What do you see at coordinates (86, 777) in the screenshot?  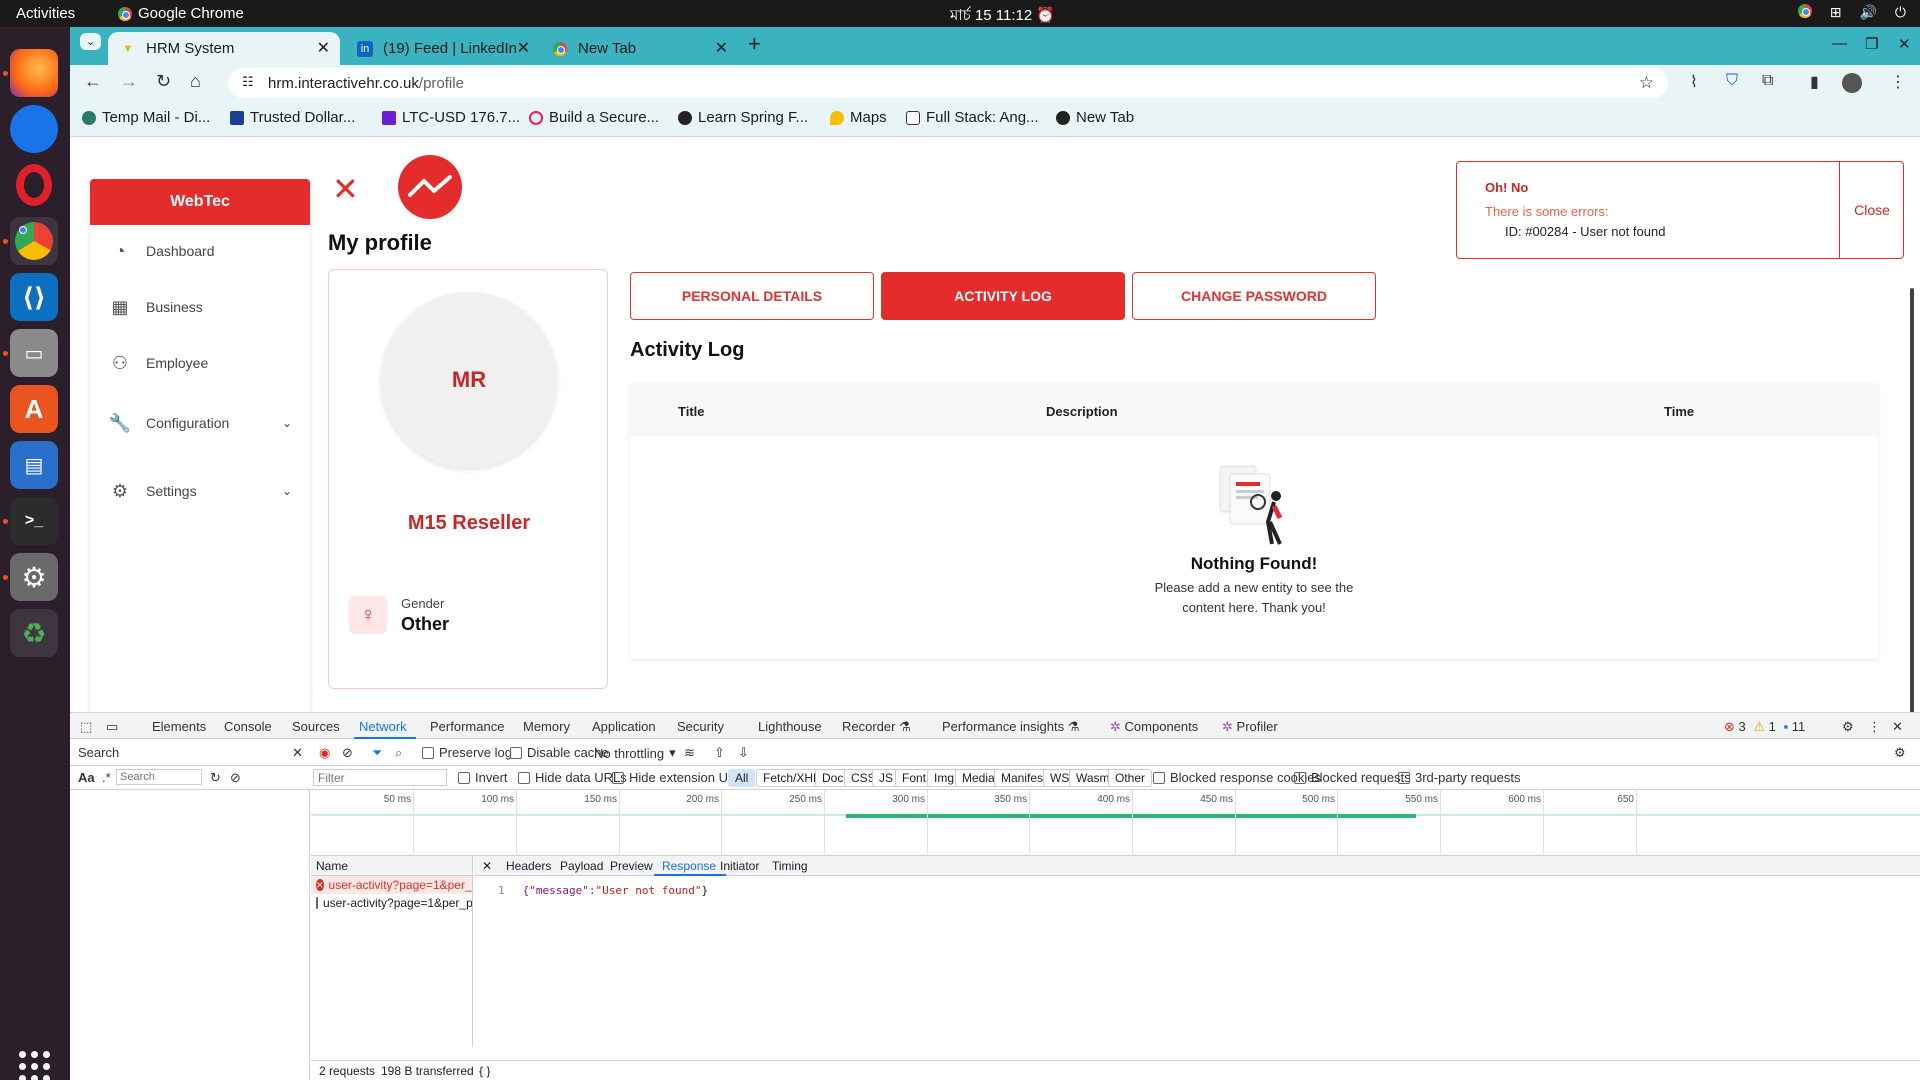 I see `match-case-toggle: Aa` at bounding box center [86, 777].